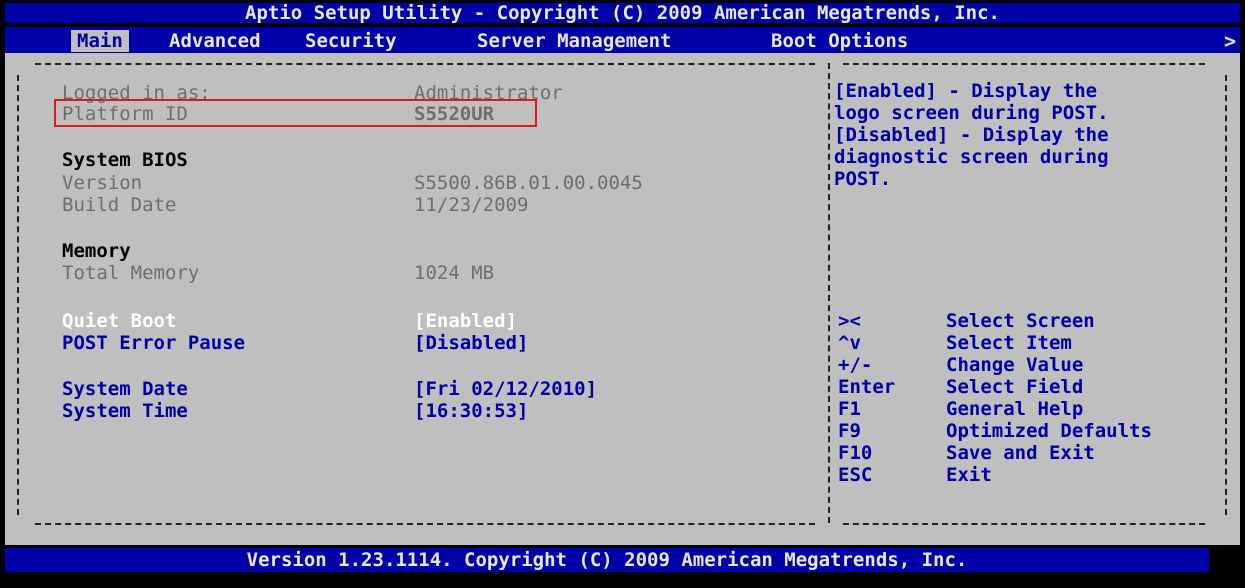  Describe the element at coordinates (969, 475) in the screenshot. I see `key-action: Exit` at that location.